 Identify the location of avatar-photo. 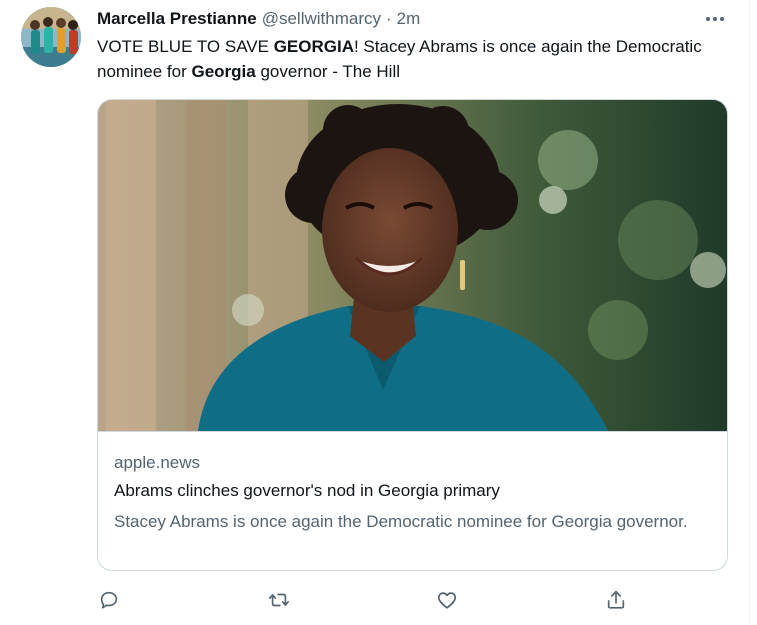
(51, 37).